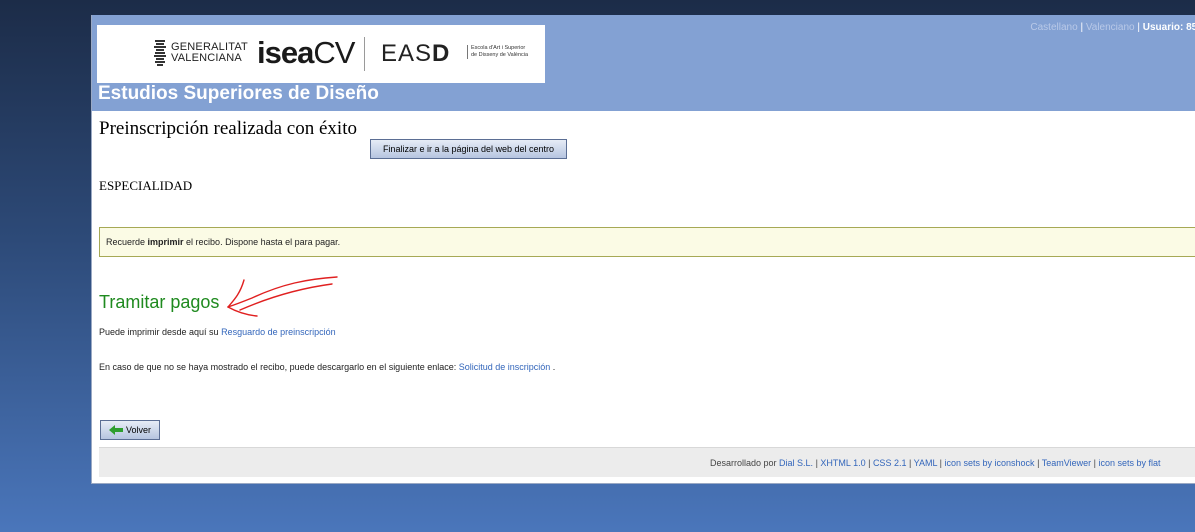 The image size is (1195, 532). I want to click on footer-link-iconshock: icon sets by iconshock, so click(990, 463).